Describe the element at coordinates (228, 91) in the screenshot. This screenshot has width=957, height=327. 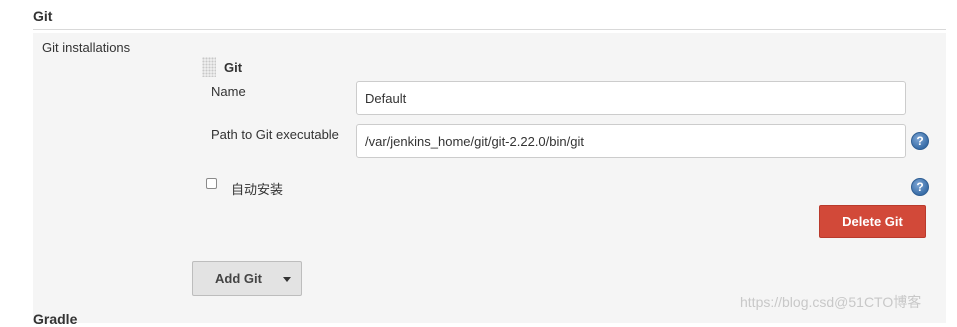
I see `name-label: Name` at that location.